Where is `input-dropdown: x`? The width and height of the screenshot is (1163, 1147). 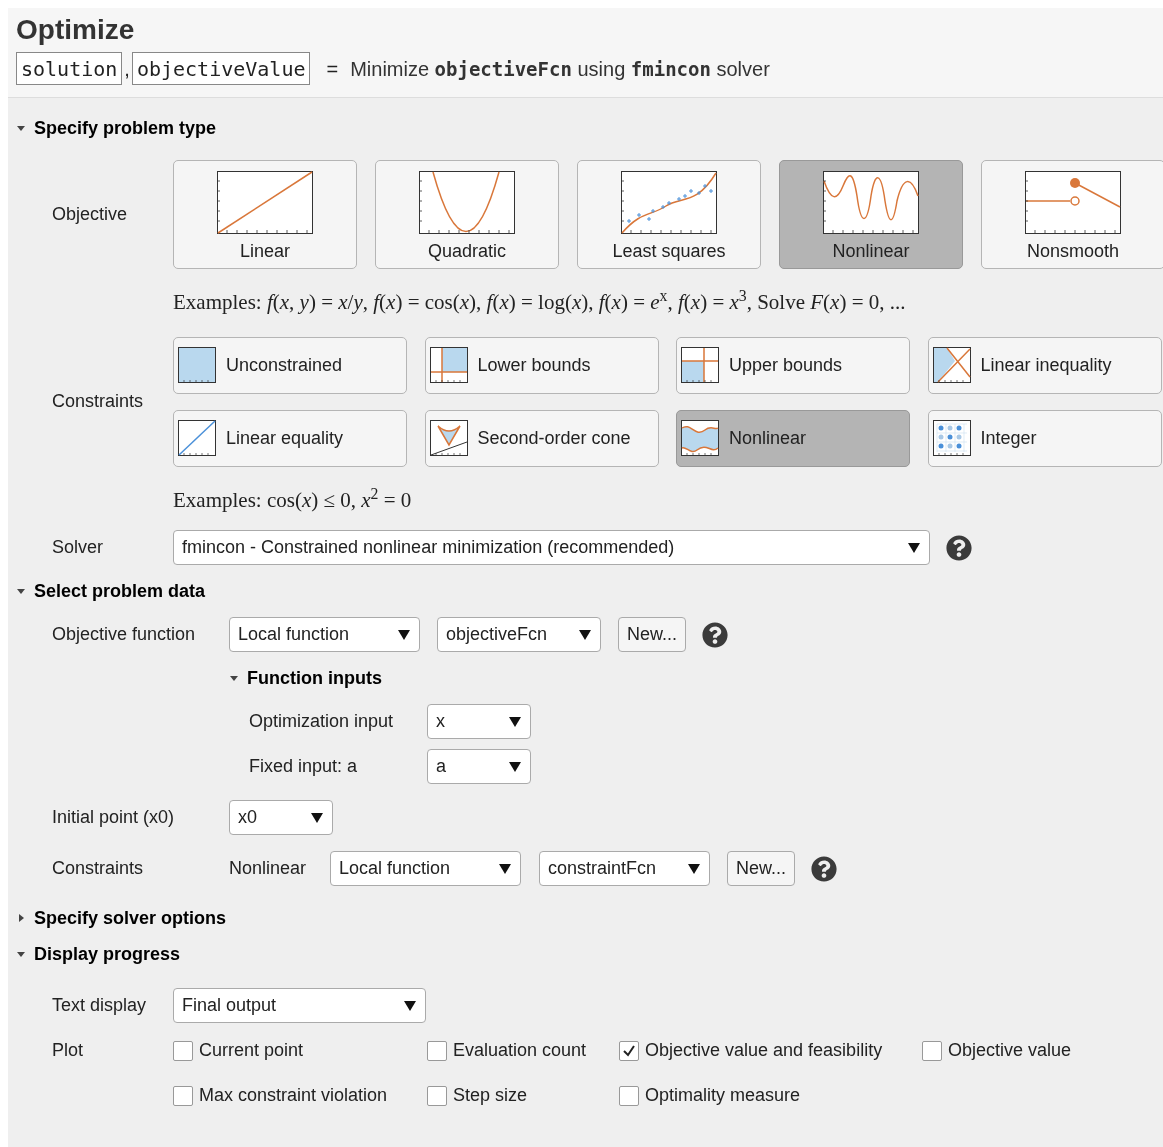 input-dropdown: x is located at coordinates (479, 721).